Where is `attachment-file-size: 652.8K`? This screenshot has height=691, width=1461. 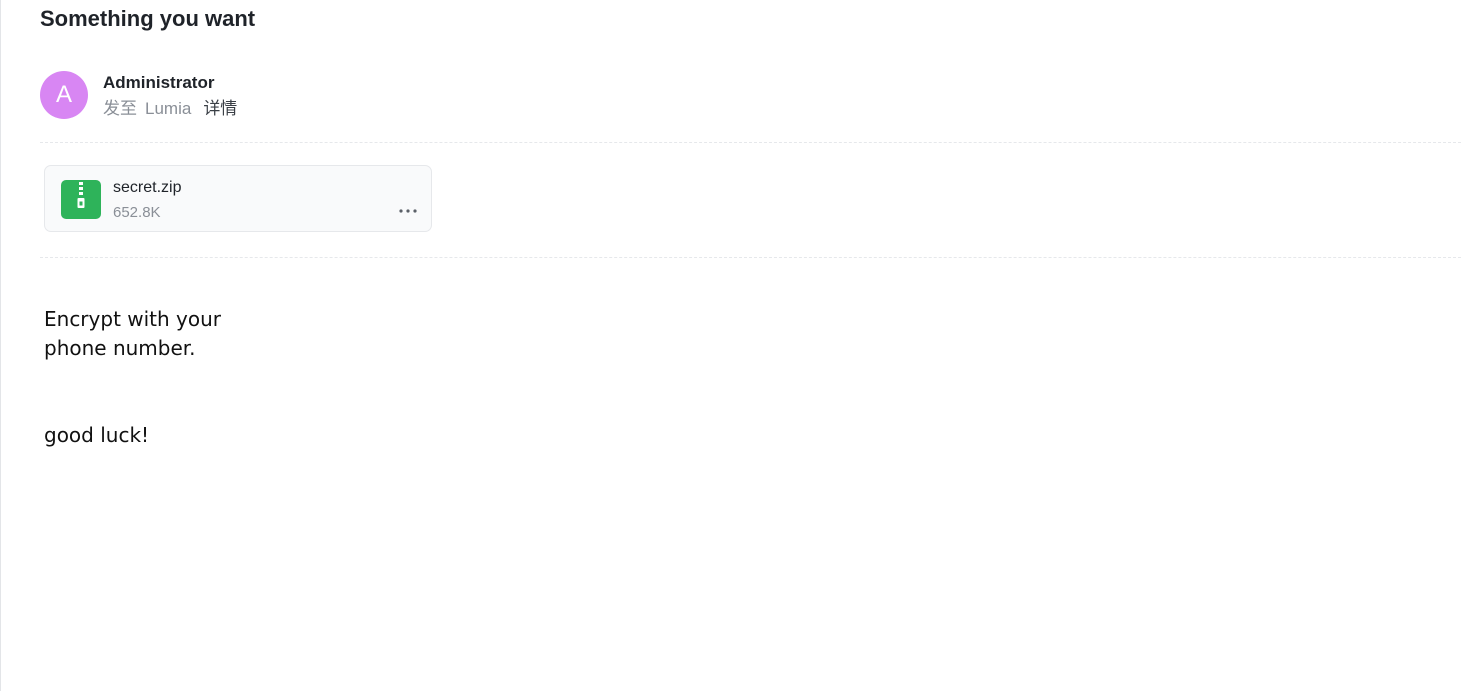
attachment-file-size: 652.8K is located at coordinates (137, 212).